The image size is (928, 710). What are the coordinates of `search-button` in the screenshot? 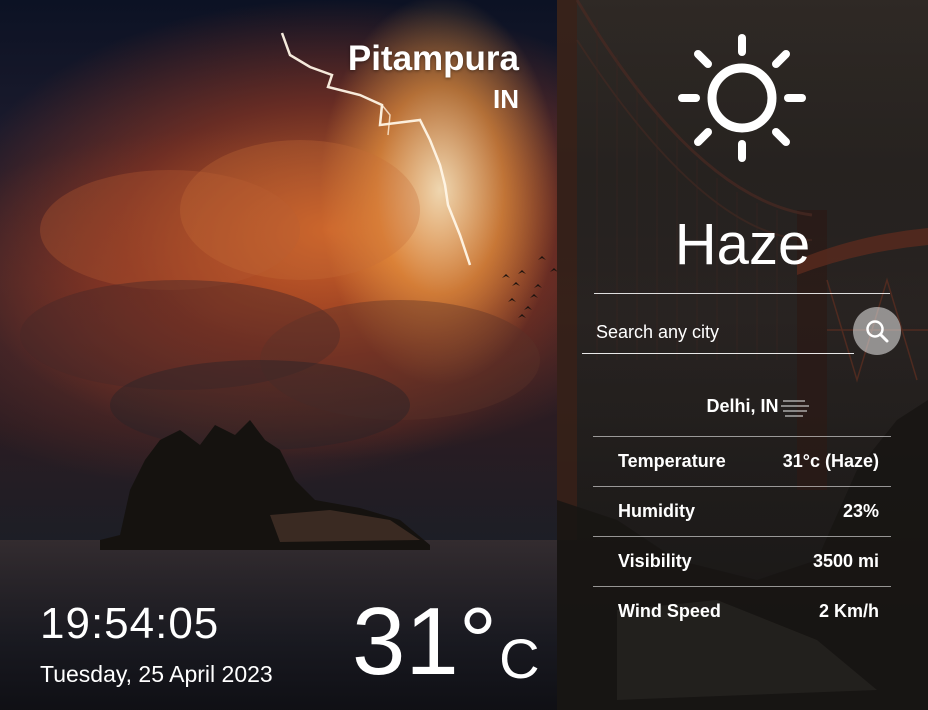 It's located at (877, 331).